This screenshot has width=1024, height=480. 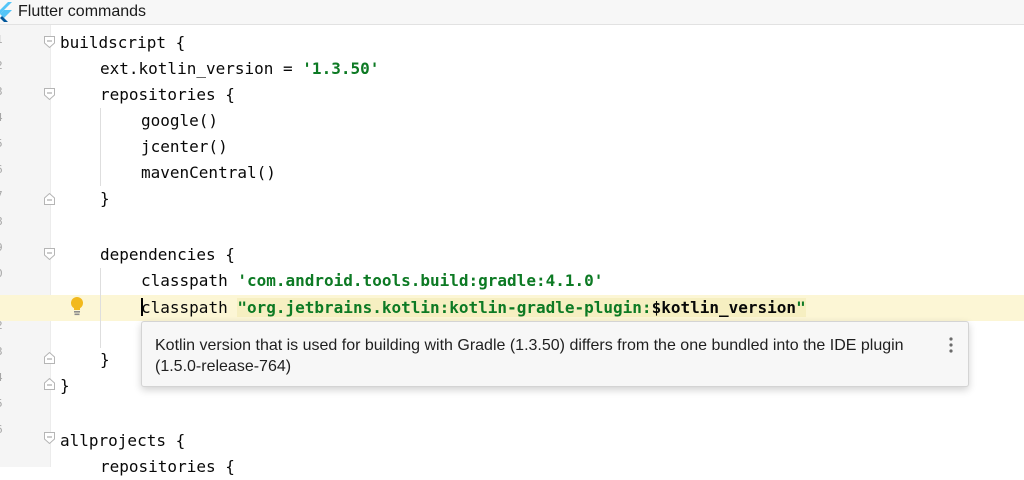 I want to click on code-line-6: mavenCentral(), so click(x=208, y=173).